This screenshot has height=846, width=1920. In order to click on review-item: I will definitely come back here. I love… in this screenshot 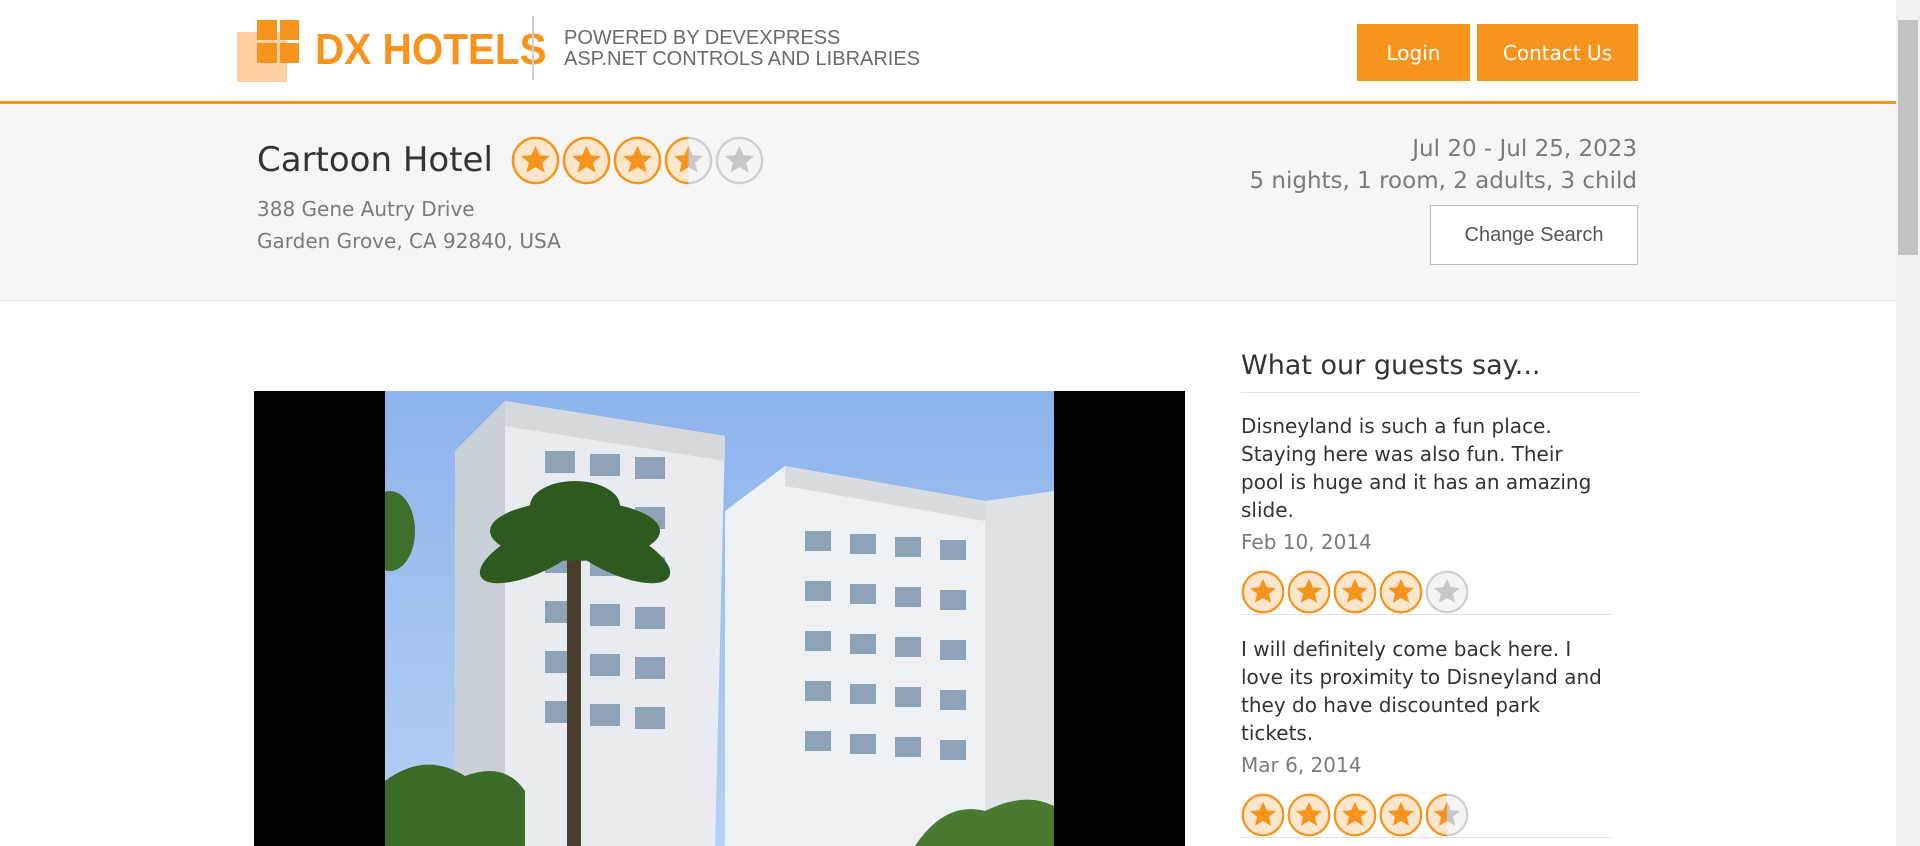, I will do `click(1426, 736)`.